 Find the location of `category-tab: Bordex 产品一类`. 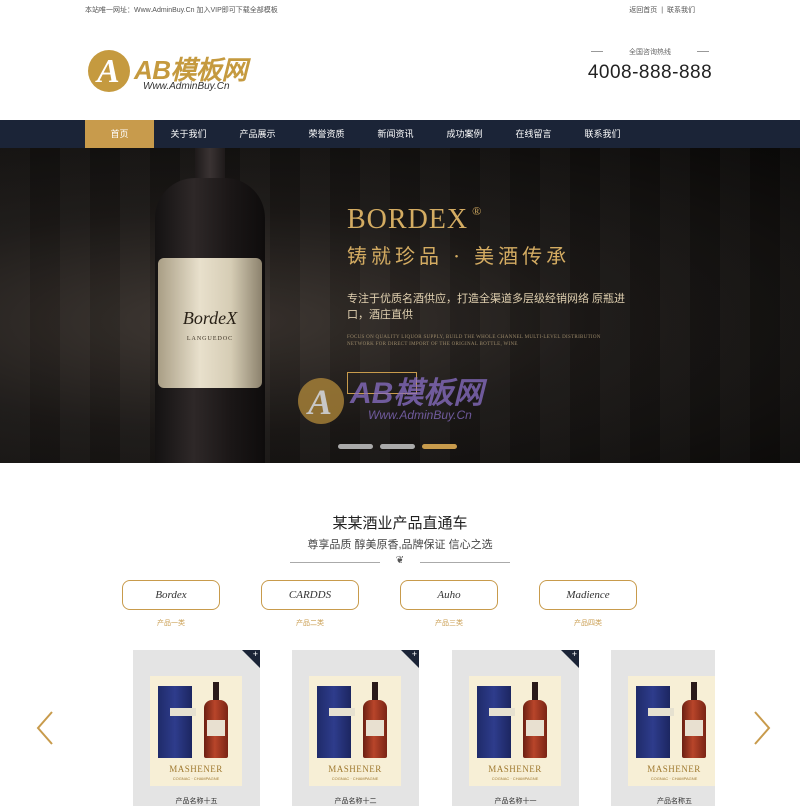

category-tab: Bordex 产品一类 is located at coordinates (171, 604).